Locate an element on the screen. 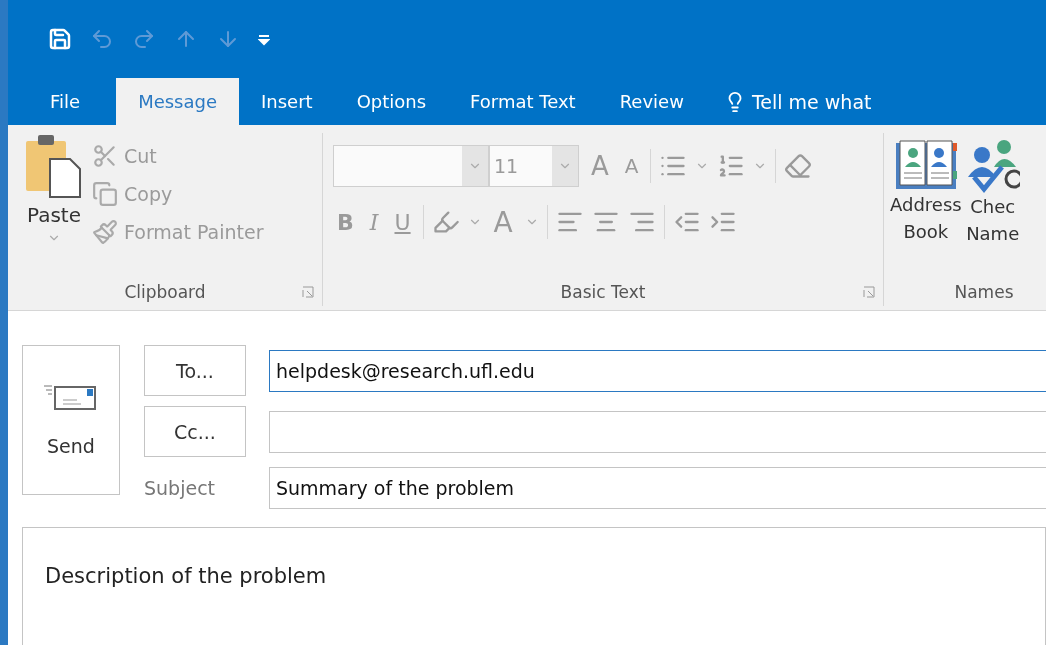 The height and width of the screenshot is (645, 1046). paintbrush-icon is located at coordinates (105, 232).